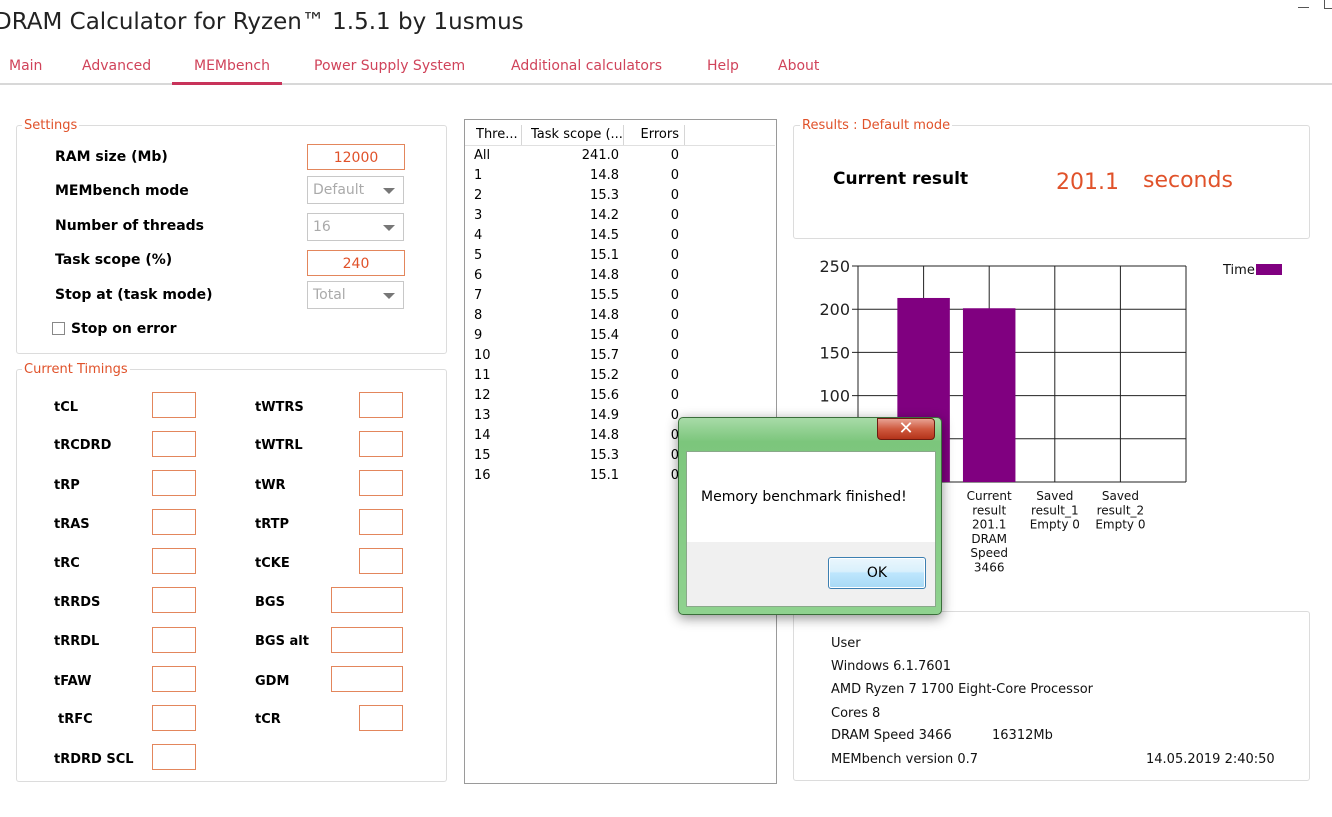 This screenshot has width=1332, height=817. I want to click on table-row: 4 14.5 0, so click(620, 236).